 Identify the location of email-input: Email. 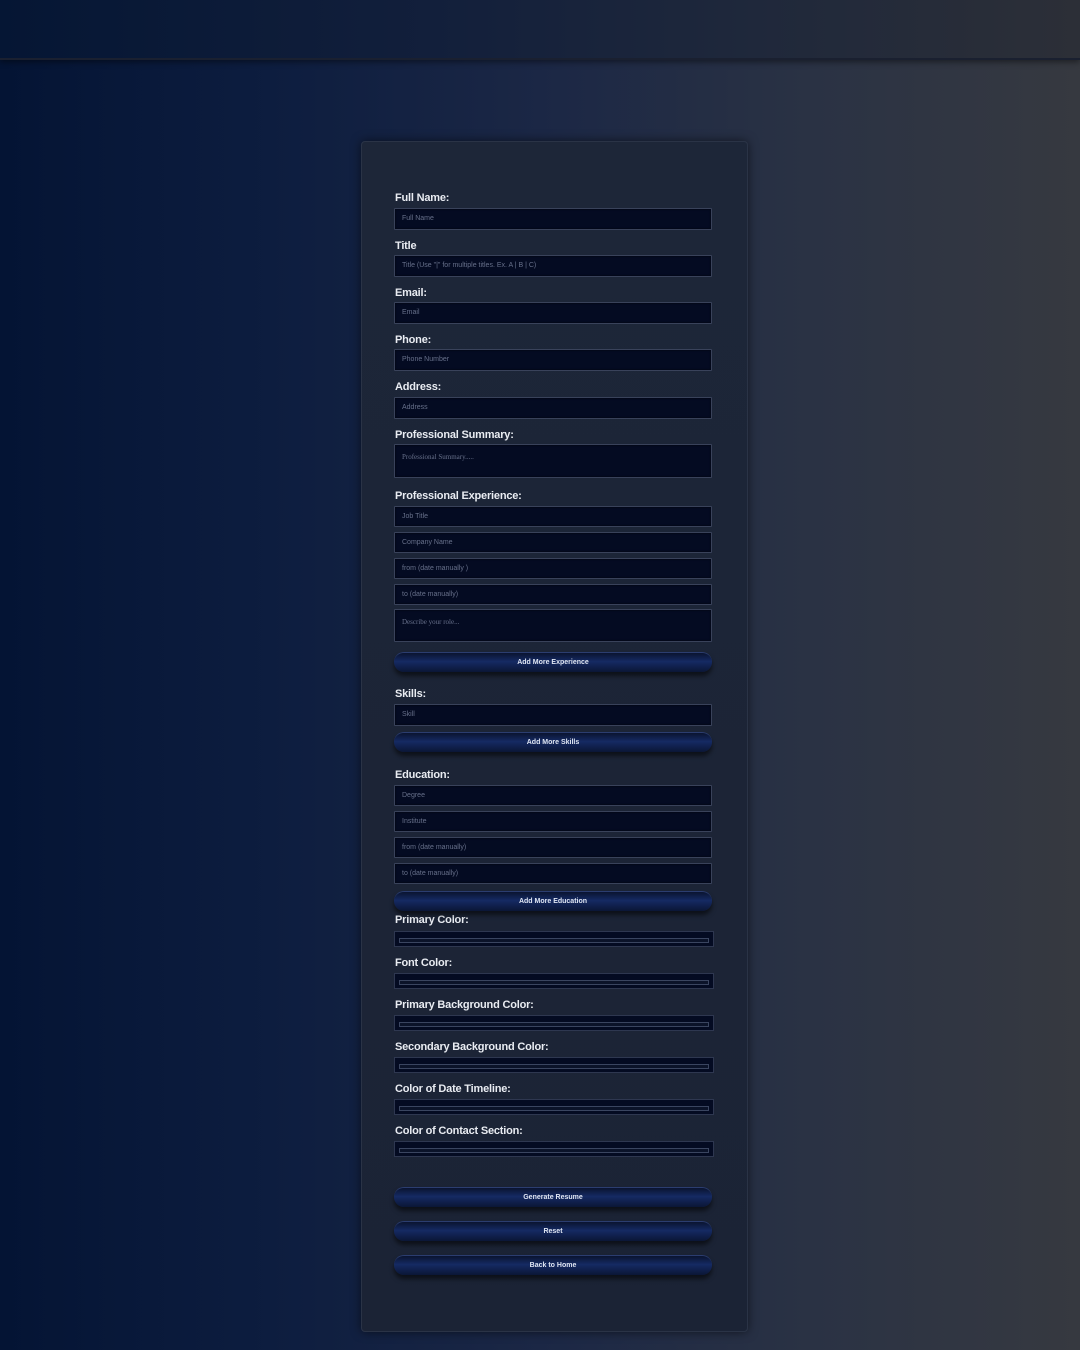
(553, 313).